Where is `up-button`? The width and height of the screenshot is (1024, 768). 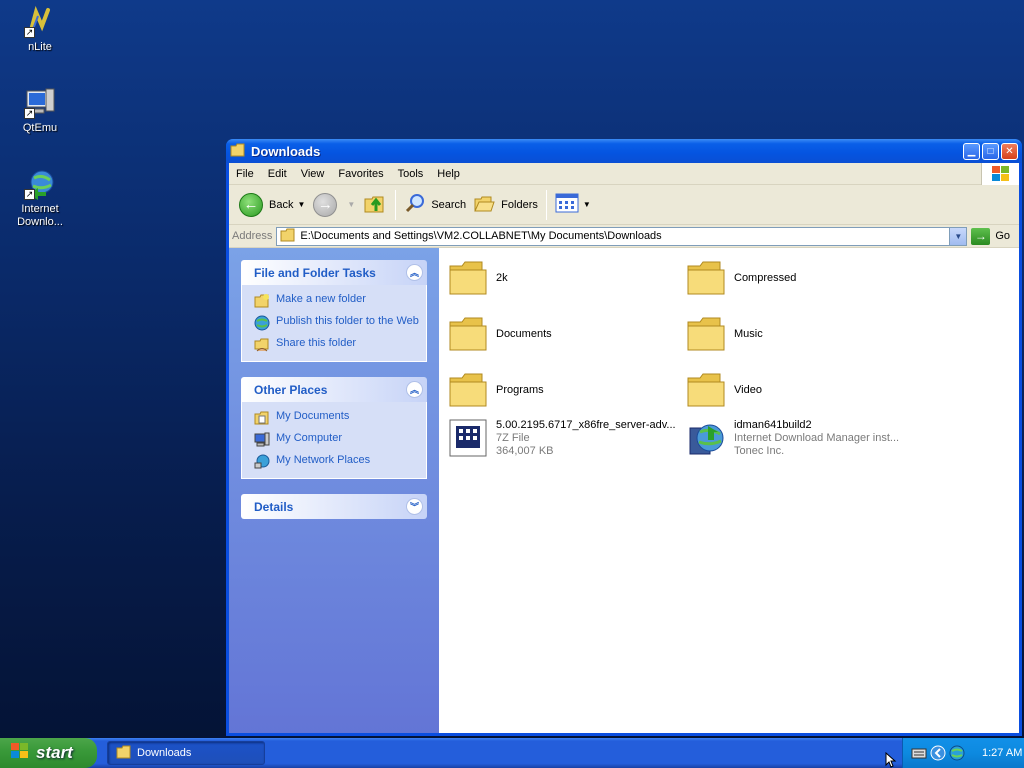 up-button is located at coordinates (375, 205).